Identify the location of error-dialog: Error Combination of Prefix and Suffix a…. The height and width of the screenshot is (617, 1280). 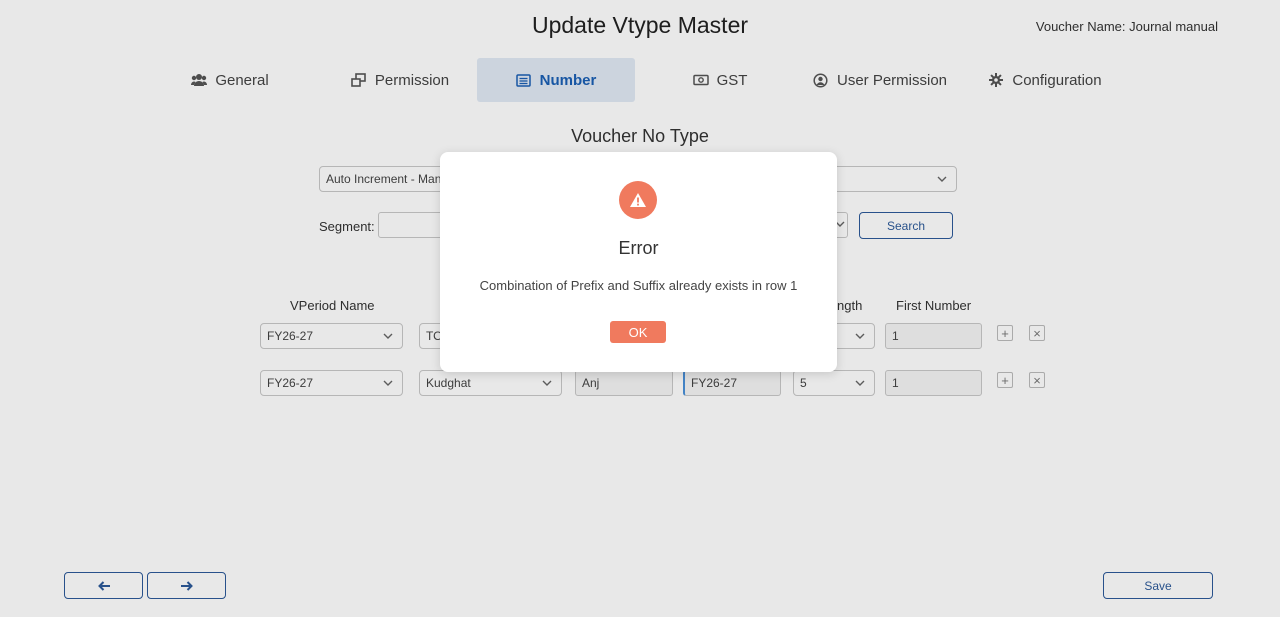
(638, 262).